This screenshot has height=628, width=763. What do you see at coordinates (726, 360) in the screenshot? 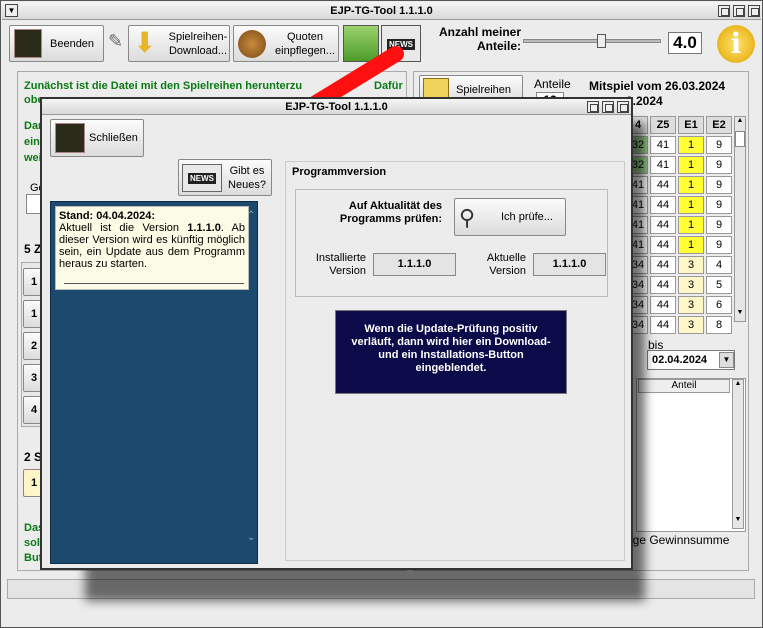
I see `date-dropdown-icon: ▼` at bounding box center [726, 360].